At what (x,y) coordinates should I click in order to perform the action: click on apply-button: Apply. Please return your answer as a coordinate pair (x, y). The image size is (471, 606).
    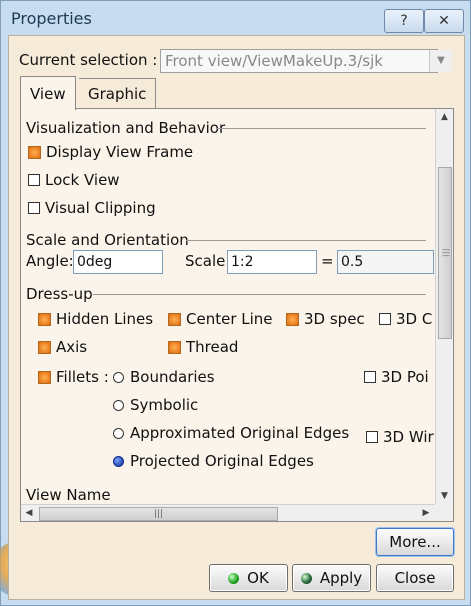
    Looking at the image, I should click on (331, 578).